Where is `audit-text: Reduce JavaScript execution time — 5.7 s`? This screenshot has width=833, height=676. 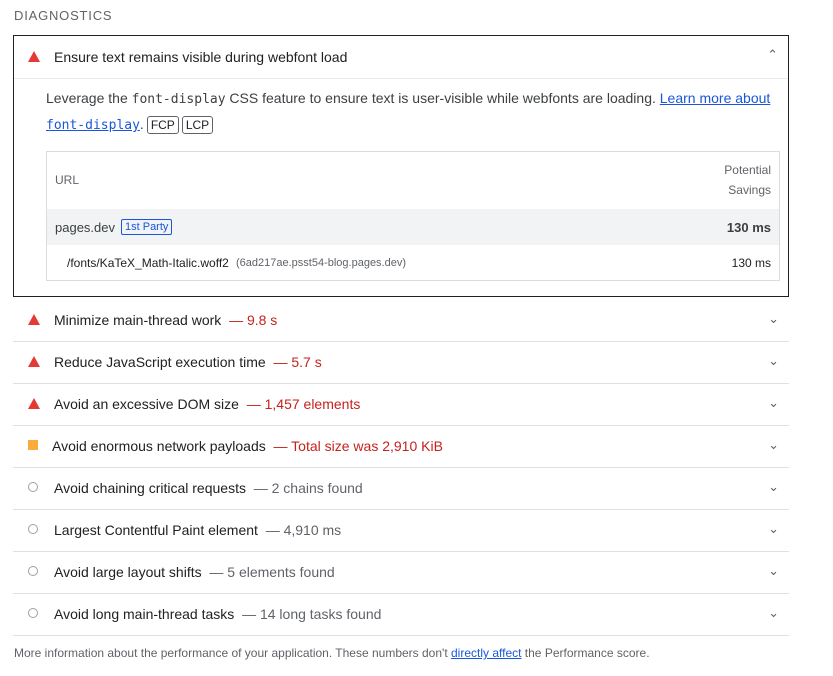
audit-text: Reduce JavaScript execution time — 5.7 s is located at coordinates (188, 362).